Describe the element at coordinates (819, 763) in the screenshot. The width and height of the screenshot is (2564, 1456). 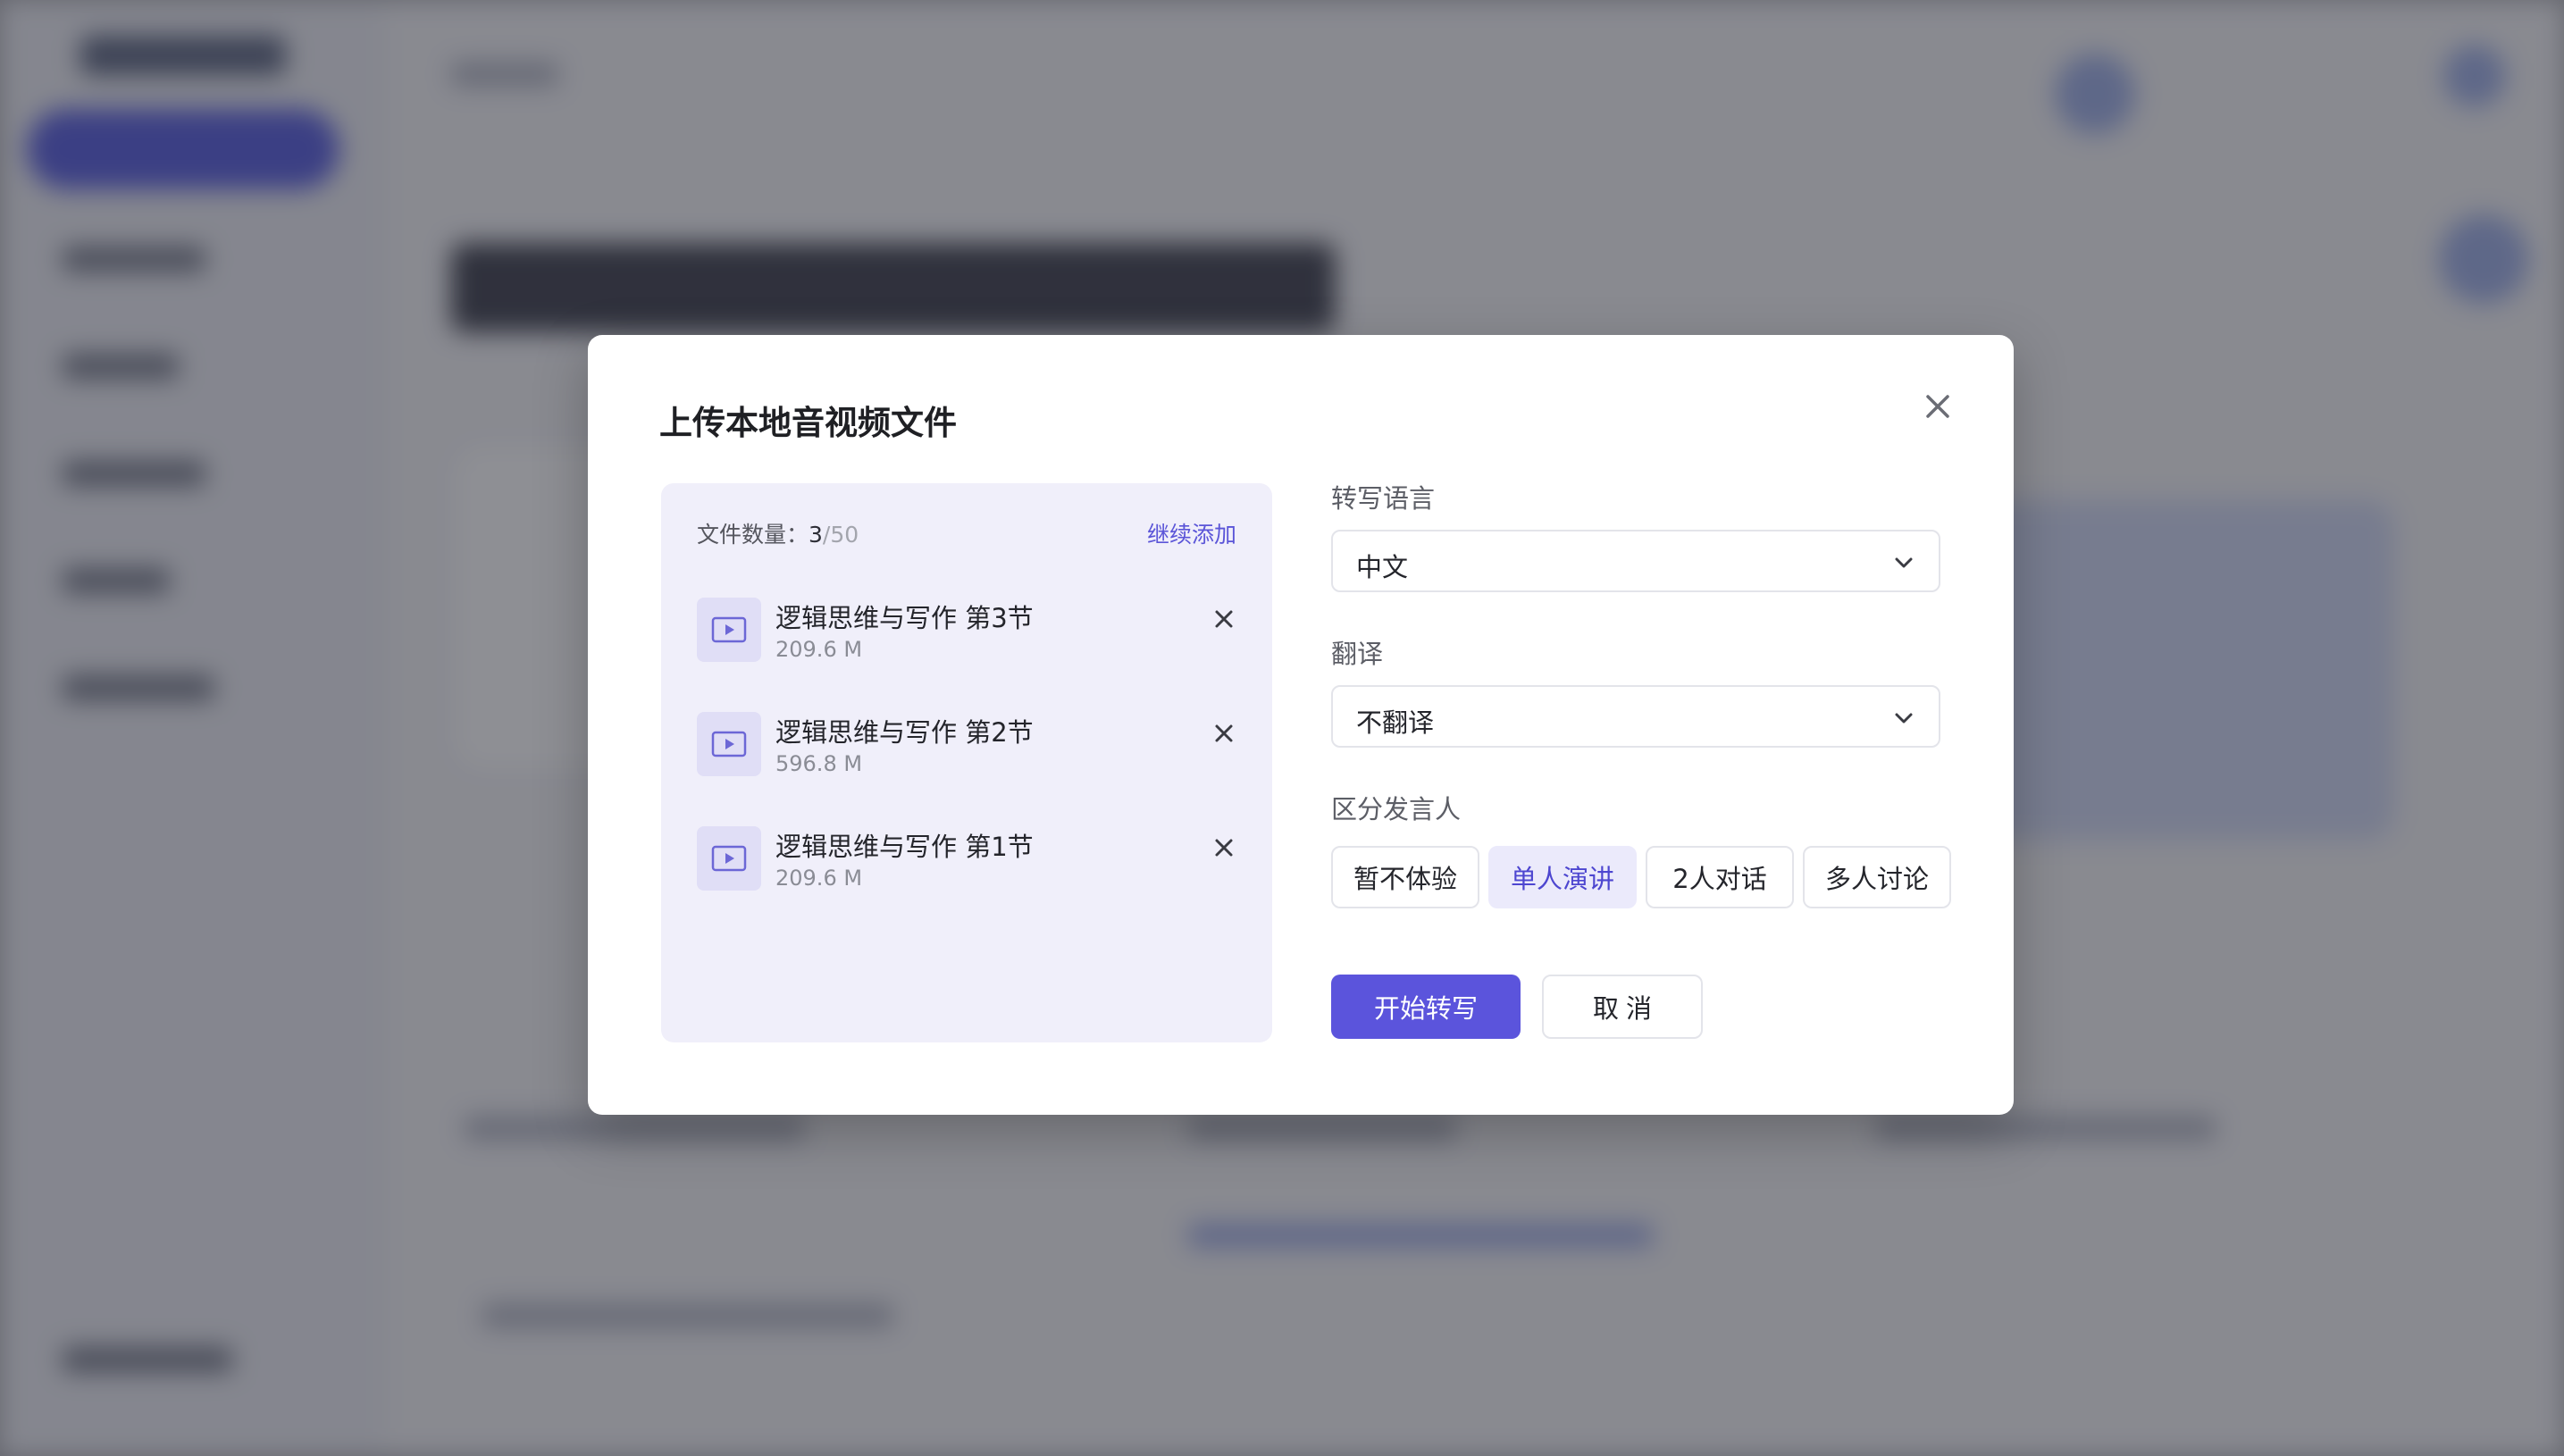
I see `file-size: 596.8 M` at that location.